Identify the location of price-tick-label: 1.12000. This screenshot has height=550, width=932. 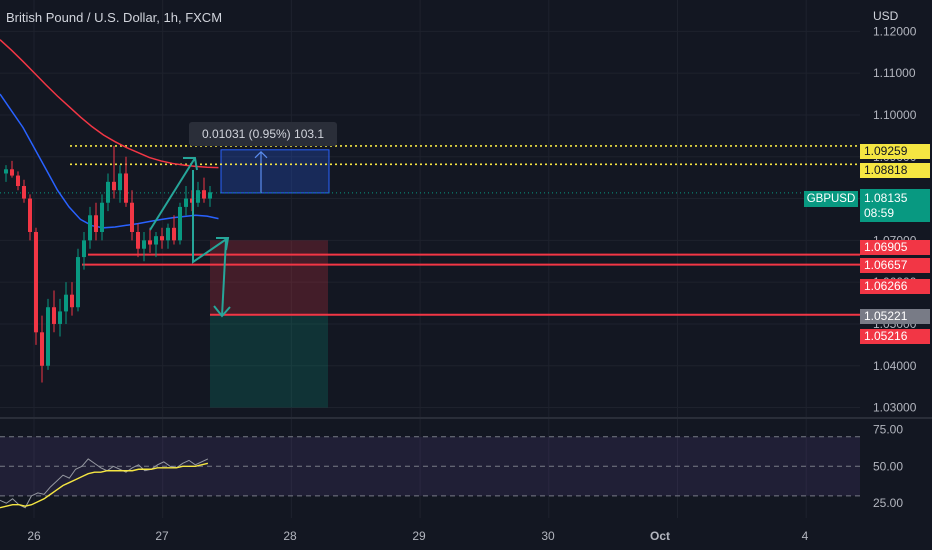
(895, 31).